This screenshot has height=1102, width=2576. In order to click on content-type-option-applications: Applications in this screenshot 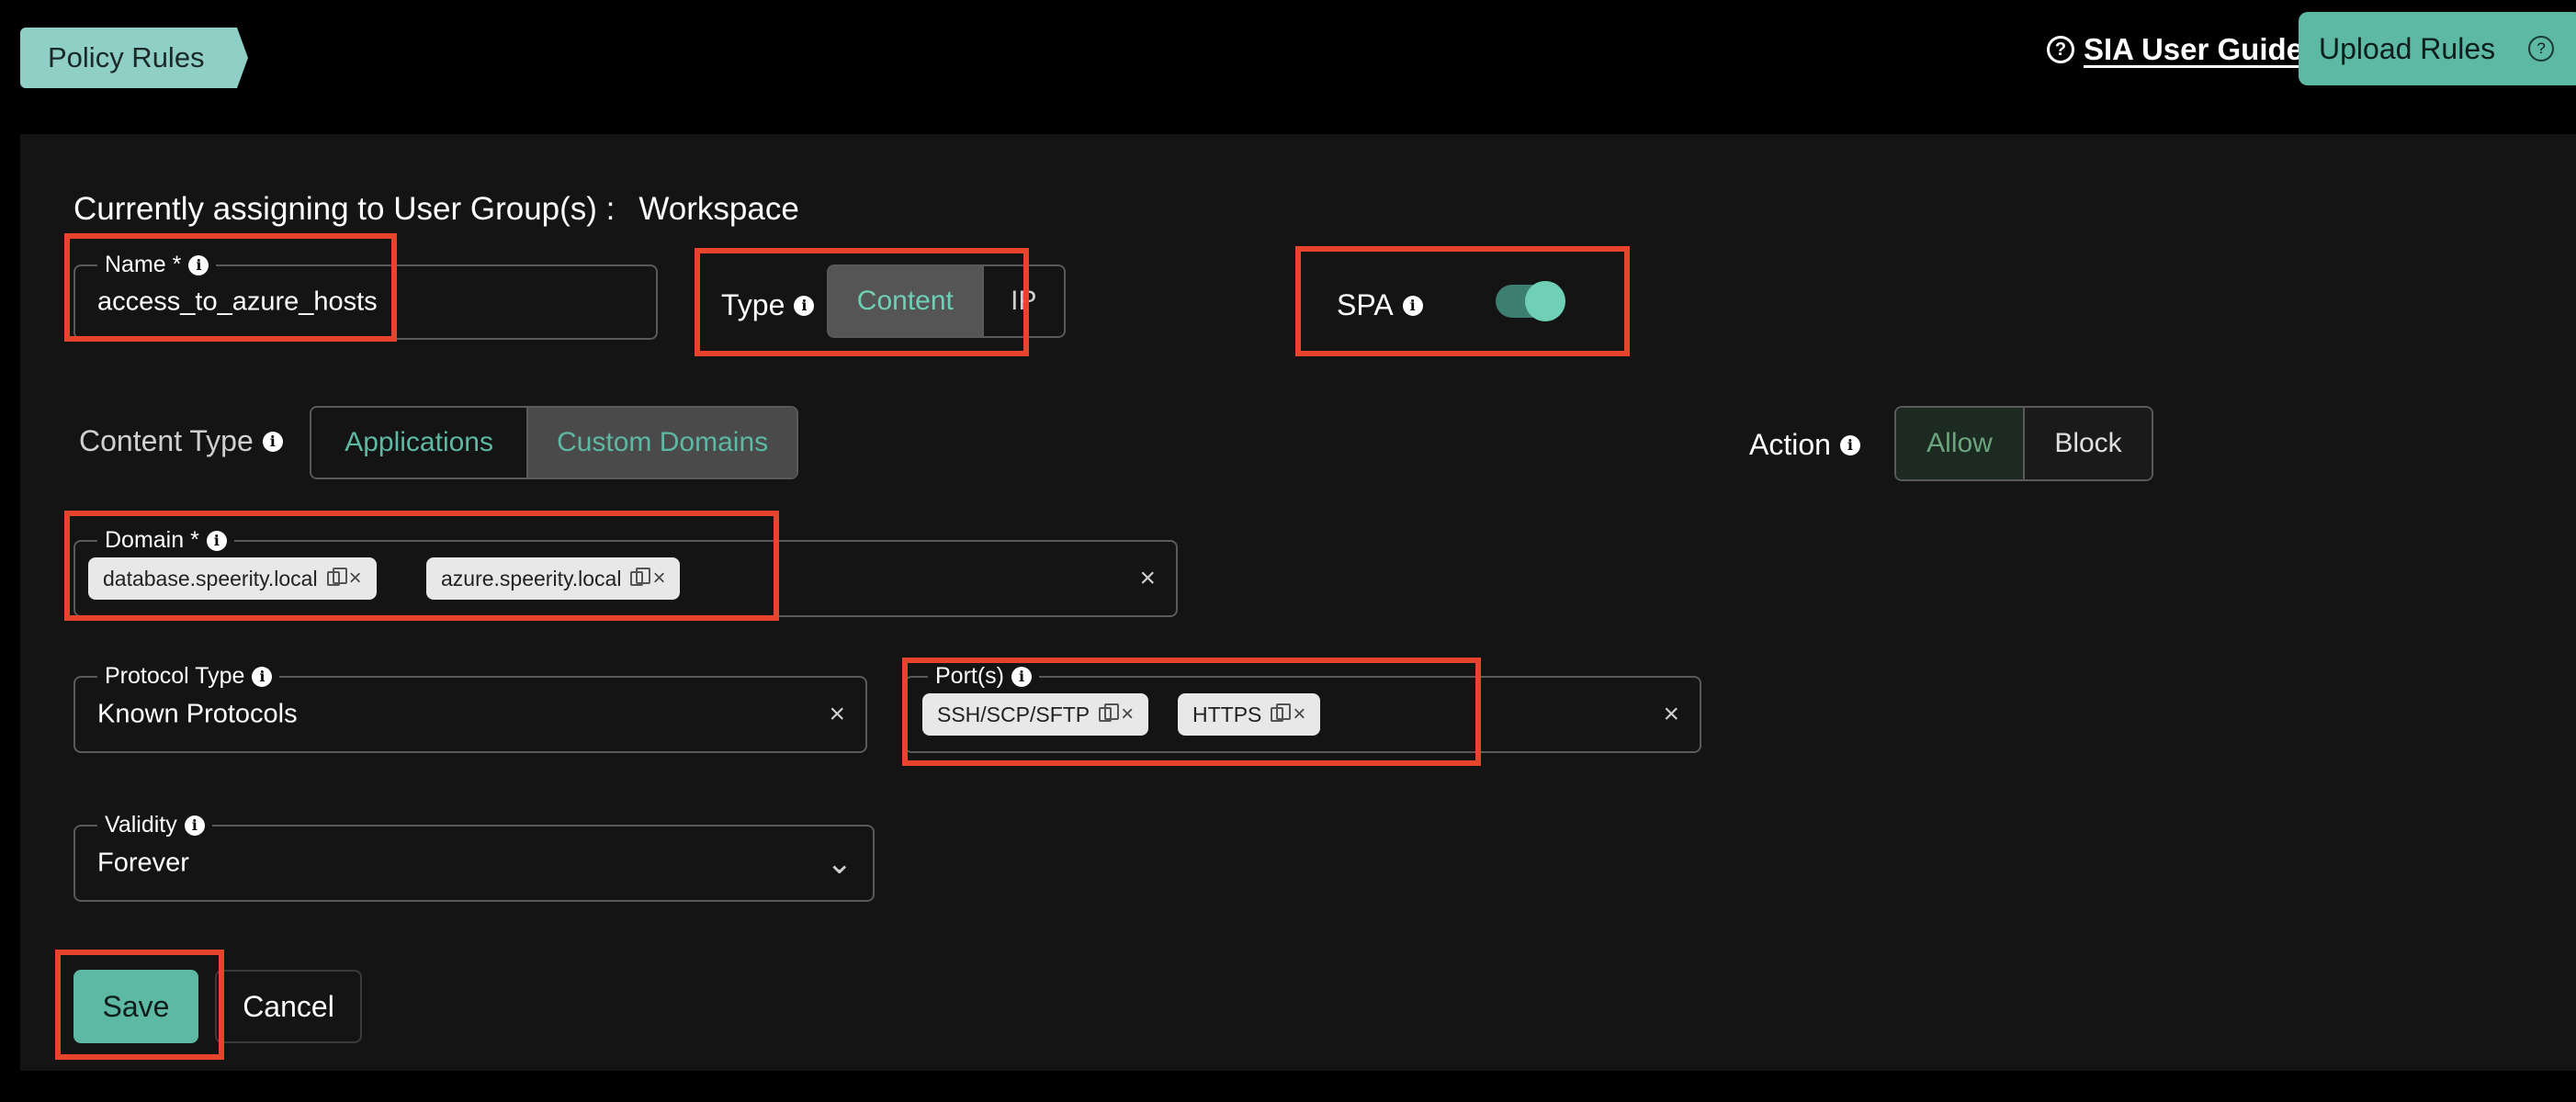, I will do `click(419, 443)`.